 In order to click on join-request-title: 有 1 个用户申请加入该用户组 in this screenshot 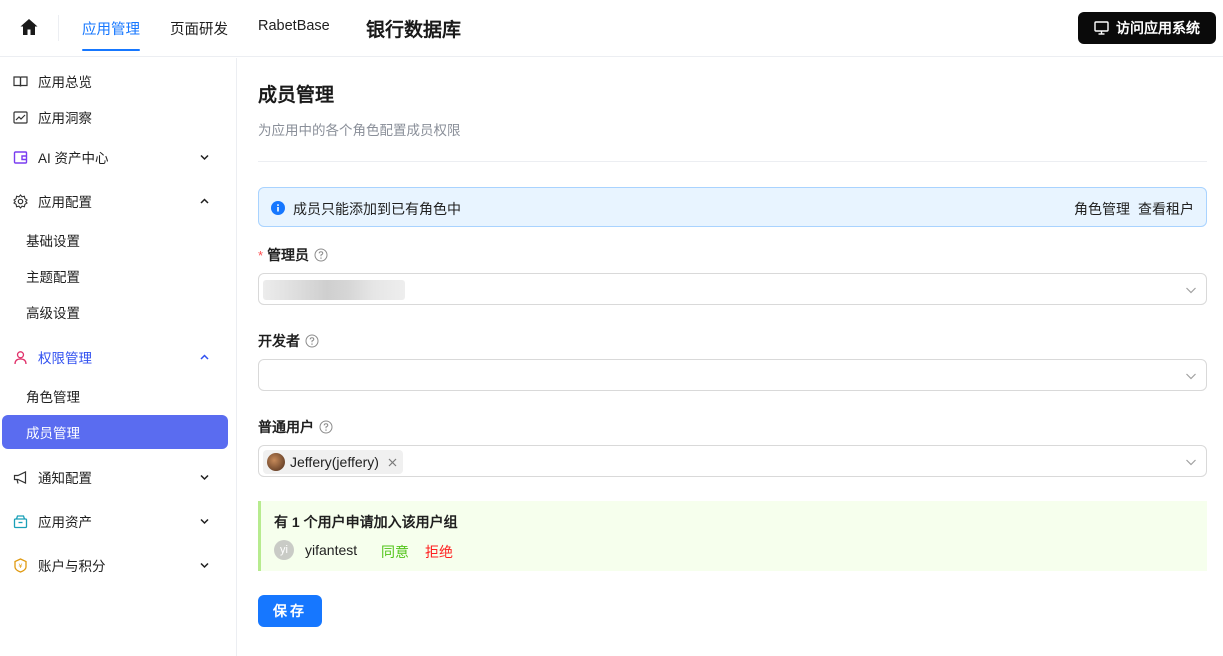, I will do `click(366, 522)`.